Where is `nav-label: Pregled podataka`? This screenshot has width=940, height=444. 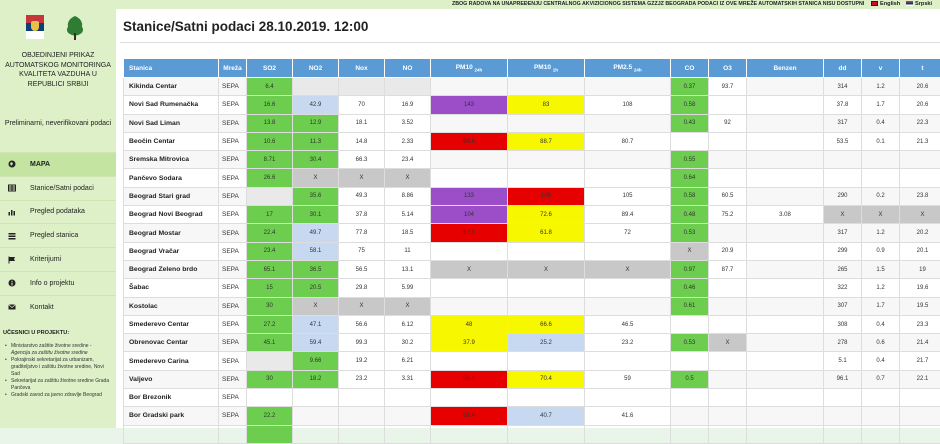 nav-label: Pregled podataka is located at coordinates (57, 211).